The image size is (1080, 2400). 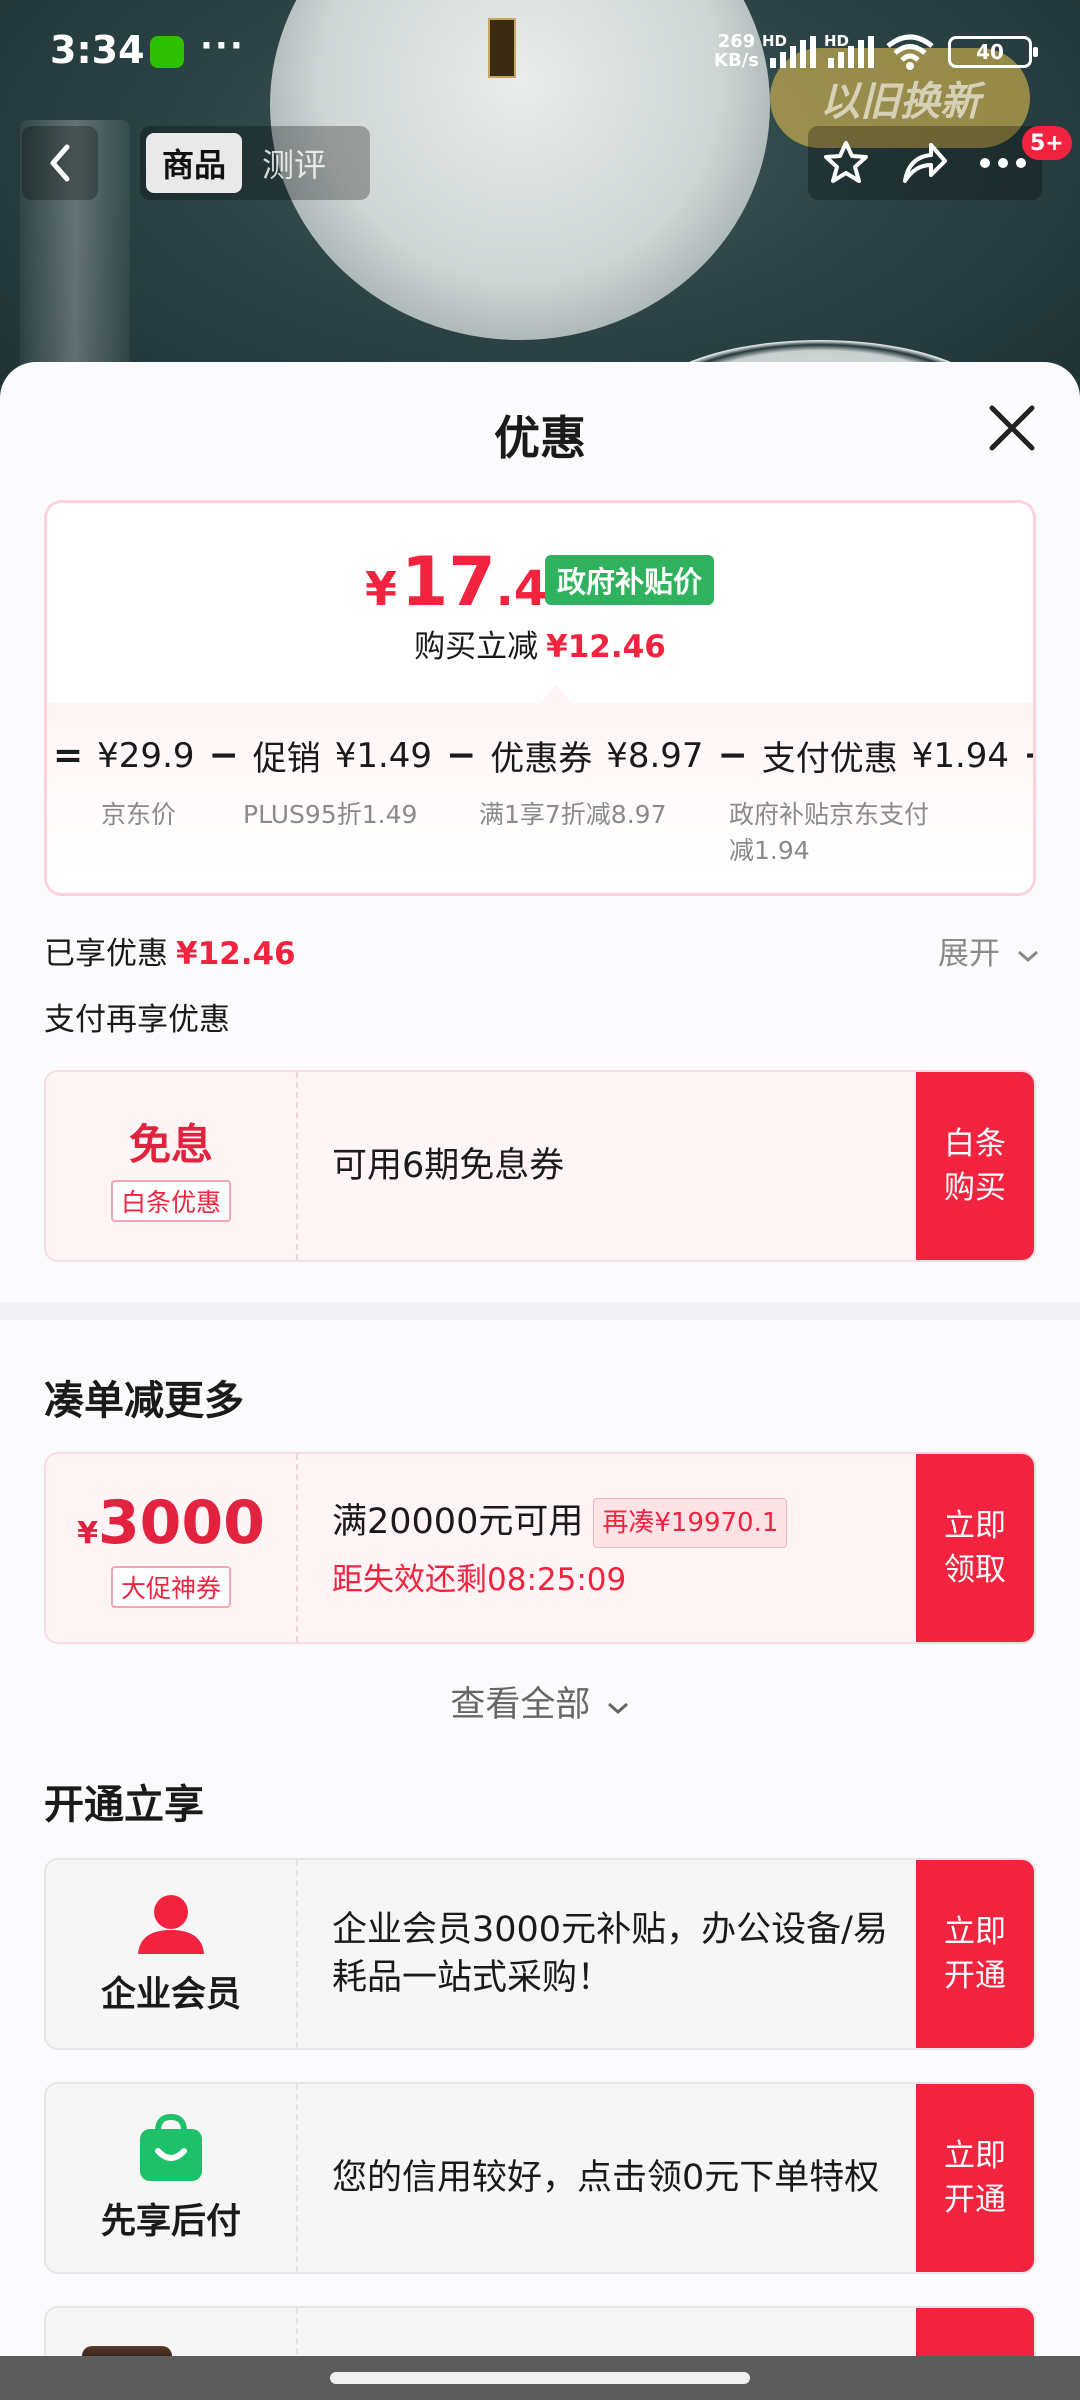 What do you see at coordinates (171, 1924) in the screenshot?
I see `user-icon` at bounding box center [171, 1924].